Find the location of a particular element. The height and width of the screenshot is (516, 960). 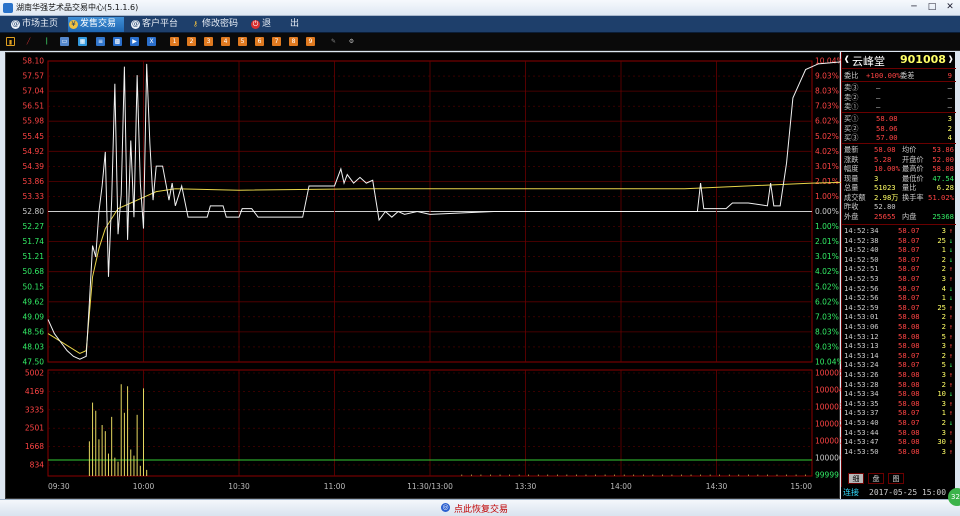

ask-price: — is located at coordinates (878, 97).